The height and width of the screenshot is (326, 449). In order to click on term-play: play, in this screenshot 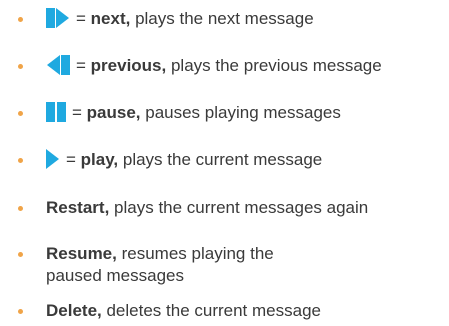, I will do `click(99, 159)`.